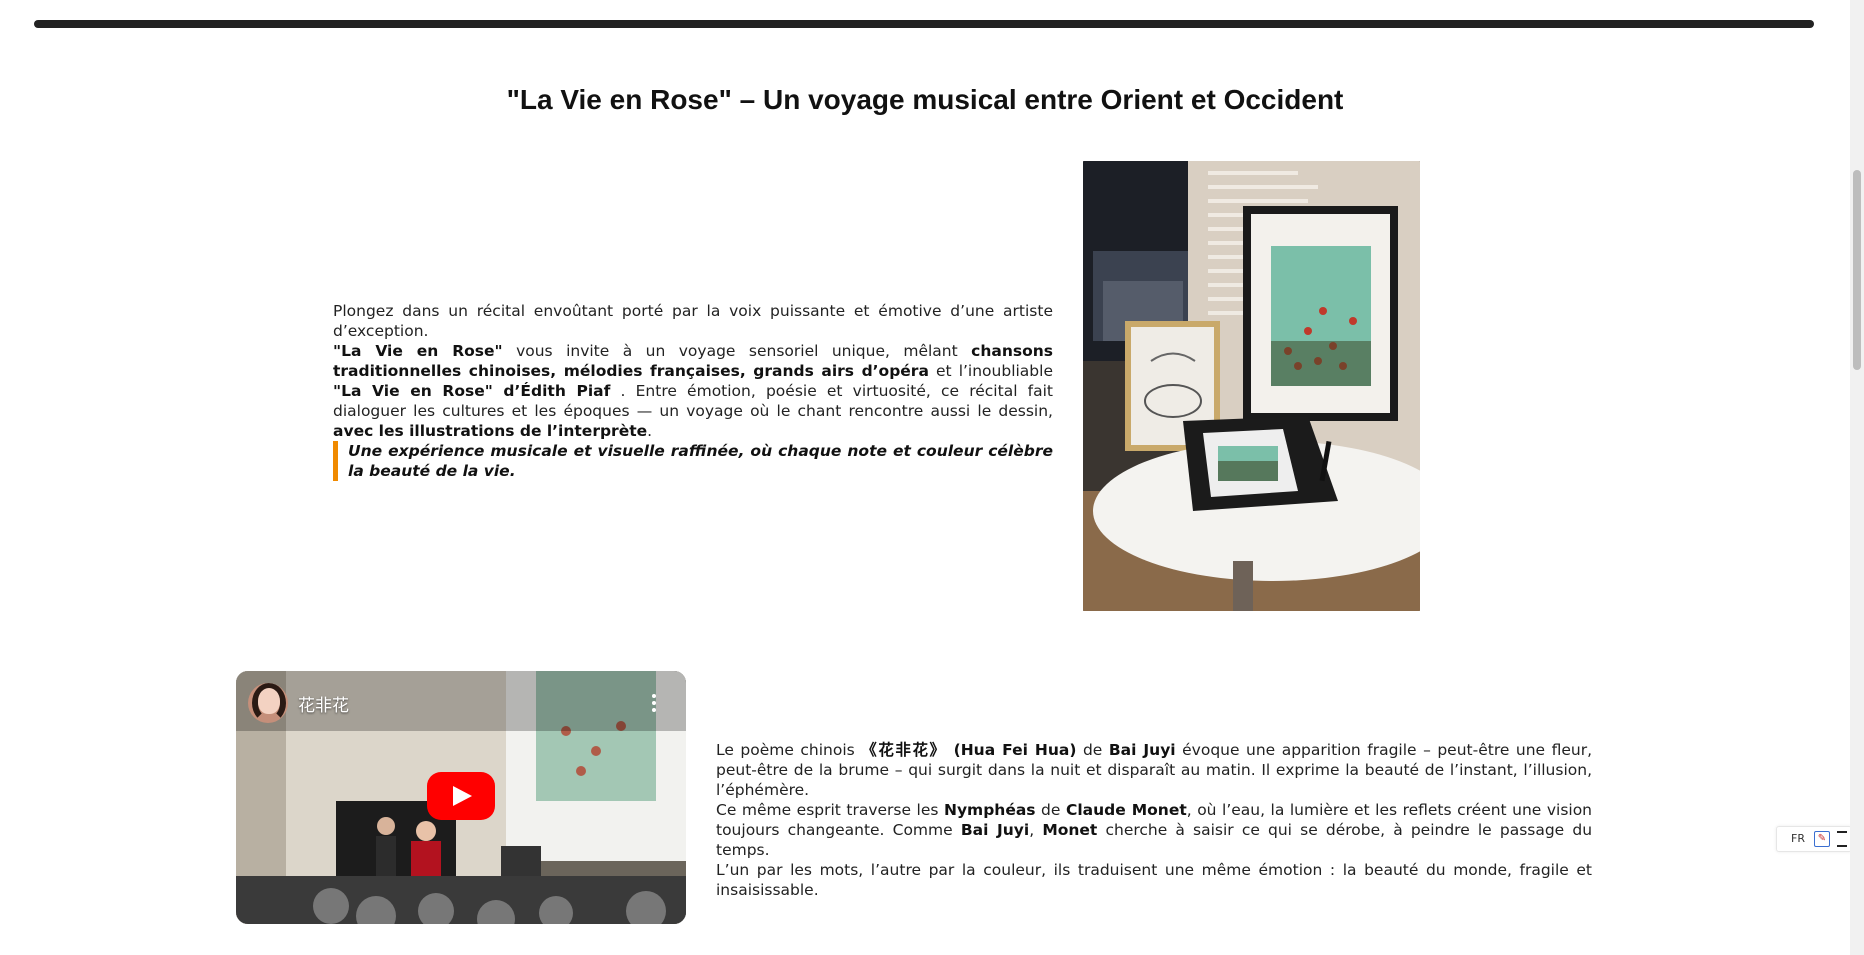  I want to click on more-options-icon, so click(654, 703).